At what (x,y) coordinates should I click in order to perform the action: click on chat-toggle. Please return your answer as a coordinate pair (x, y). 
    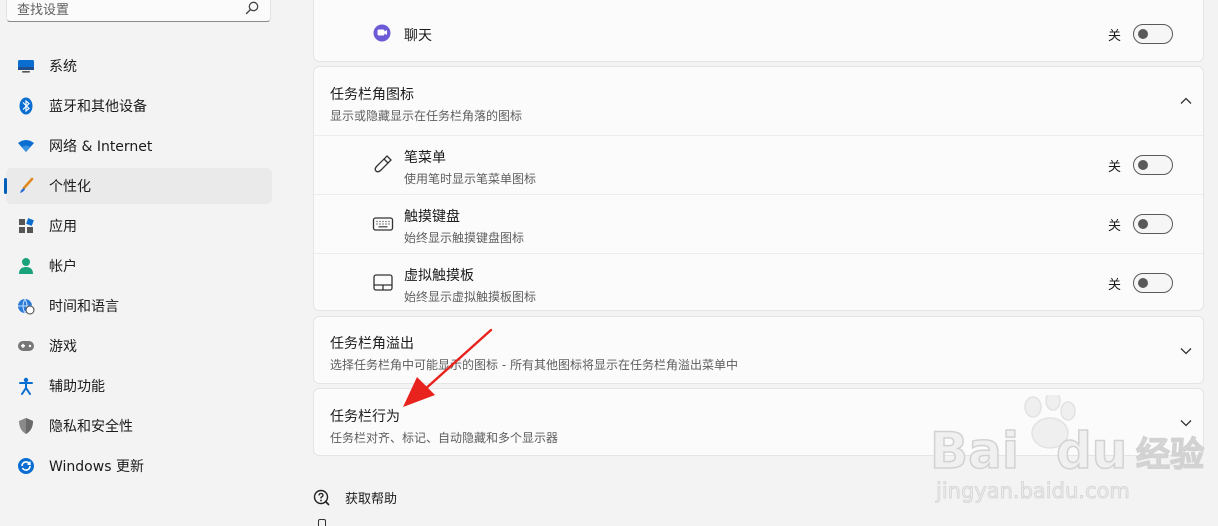
    Looking at the image, I should click on (1153, 34).